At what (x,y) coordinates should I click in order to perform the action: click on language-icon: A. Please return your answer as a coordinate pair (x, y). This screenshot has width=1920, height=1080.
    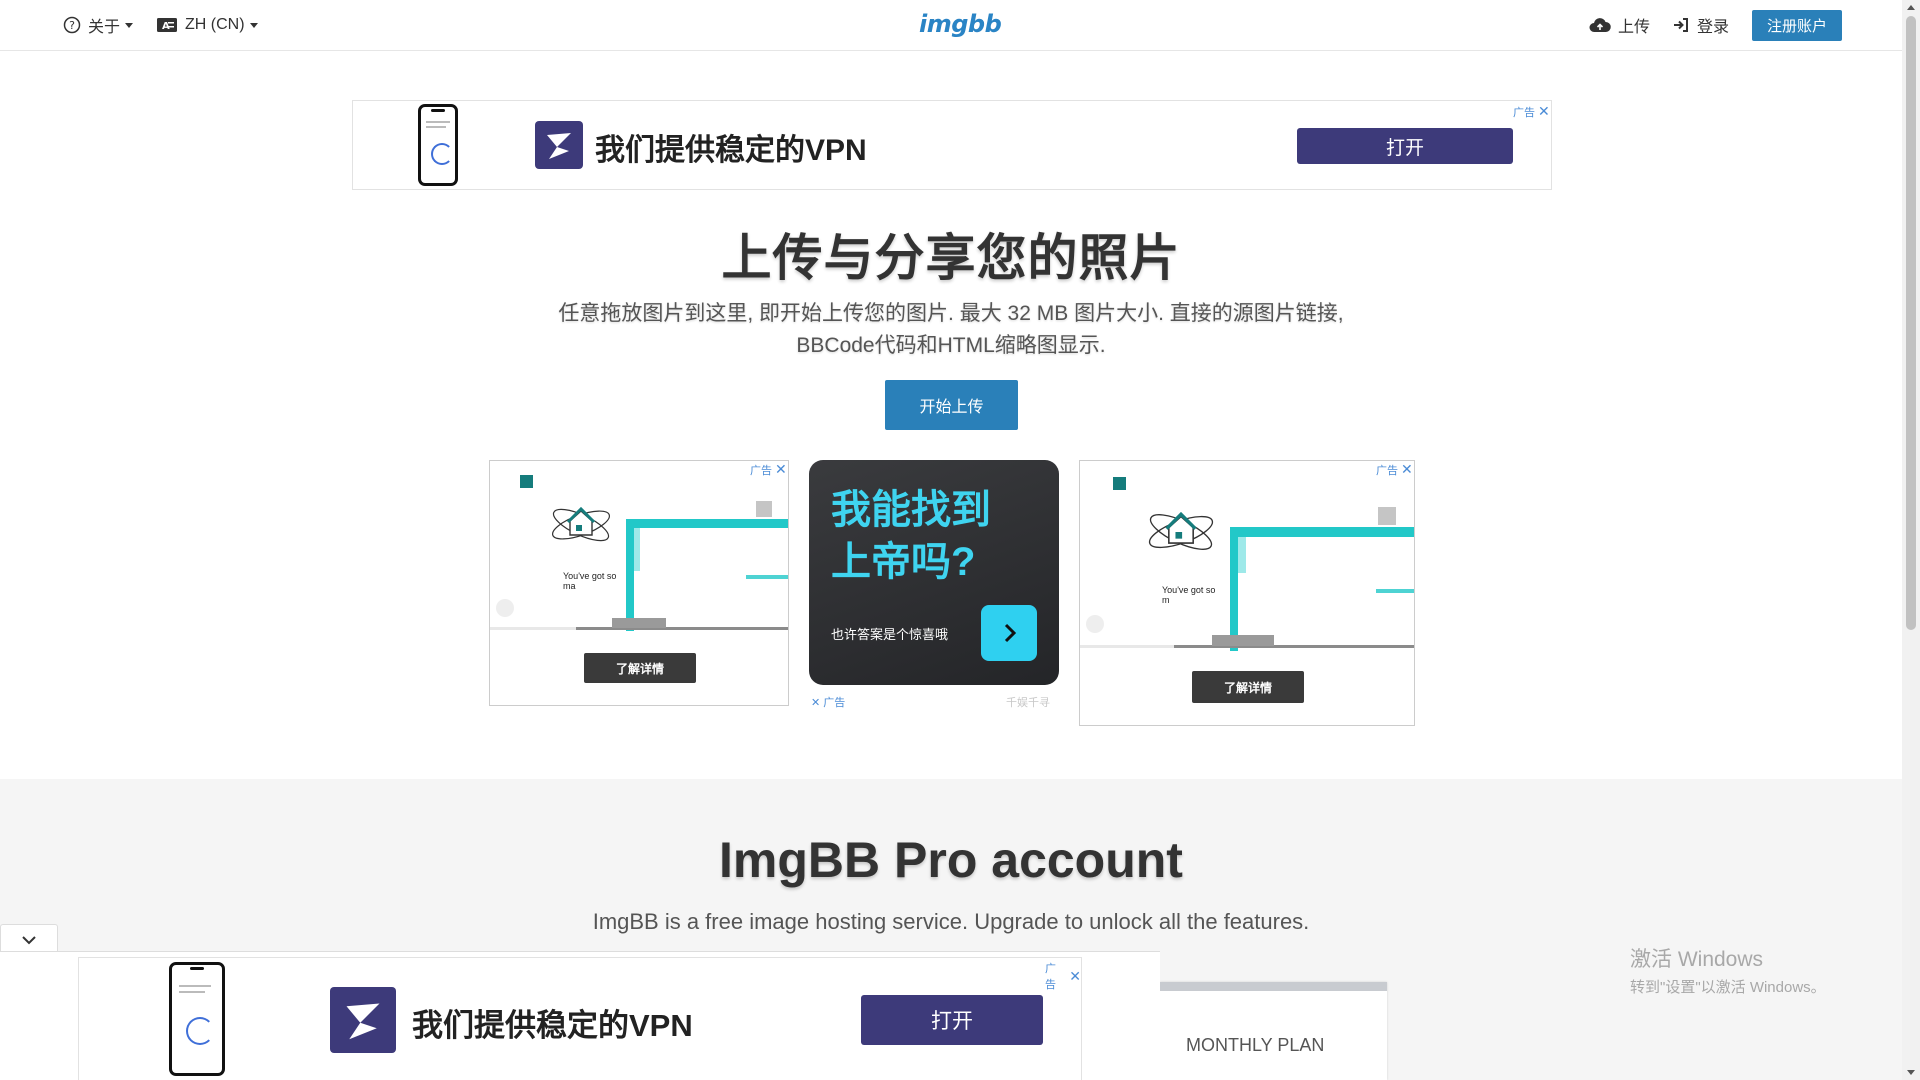
    Looking at the image, I should click on (167, 25).